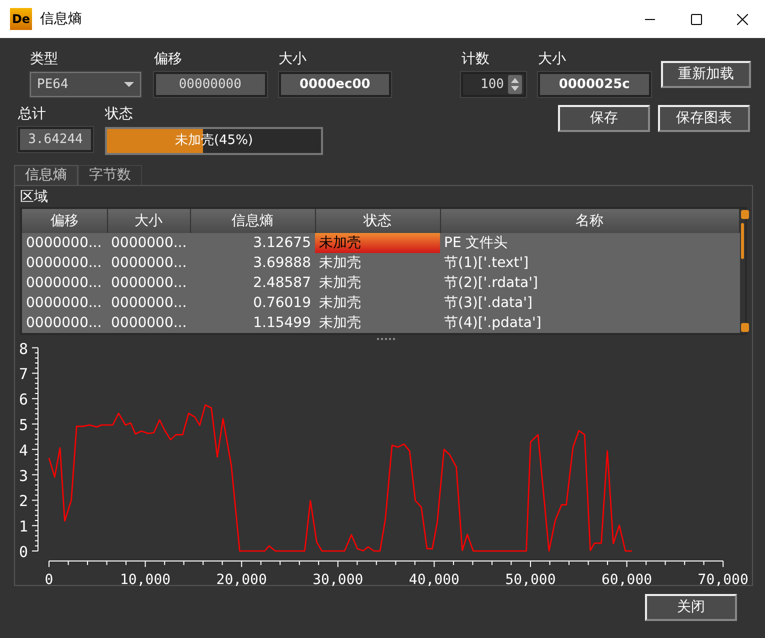 Image resolution: width=765 pixels, height=638 pixels. I want to click on y-tick-label: 5, so click(23, 425).